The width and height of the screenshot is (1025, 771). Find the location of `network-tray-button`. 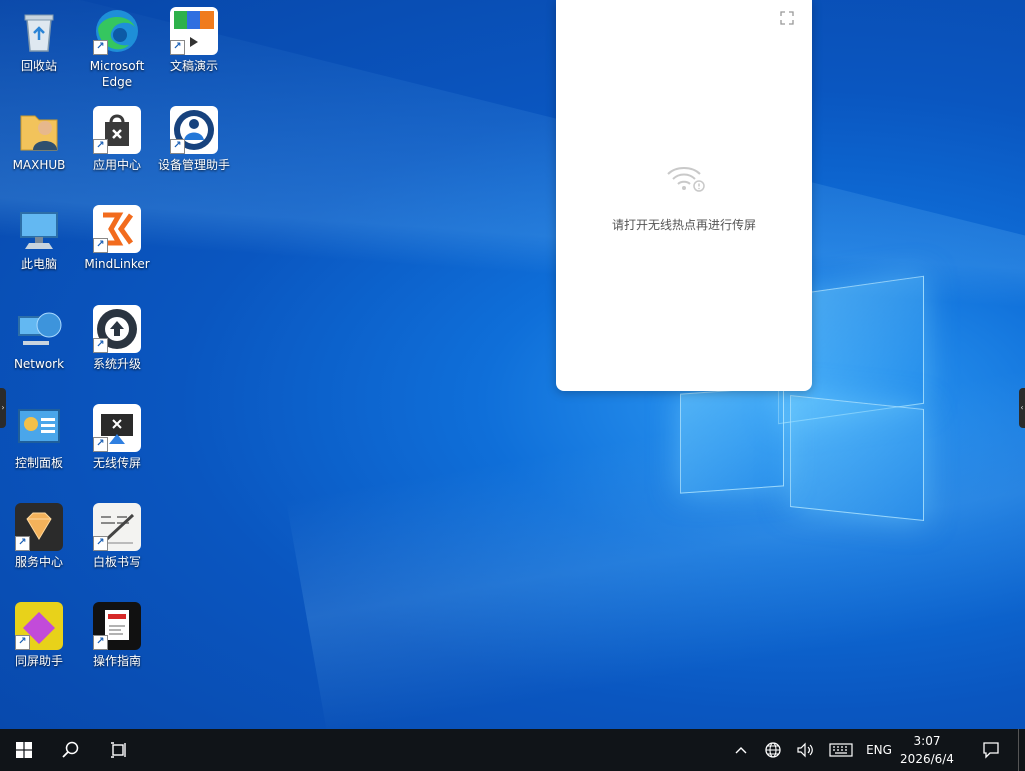

network-tray-button is located at coordinates (773, 750).